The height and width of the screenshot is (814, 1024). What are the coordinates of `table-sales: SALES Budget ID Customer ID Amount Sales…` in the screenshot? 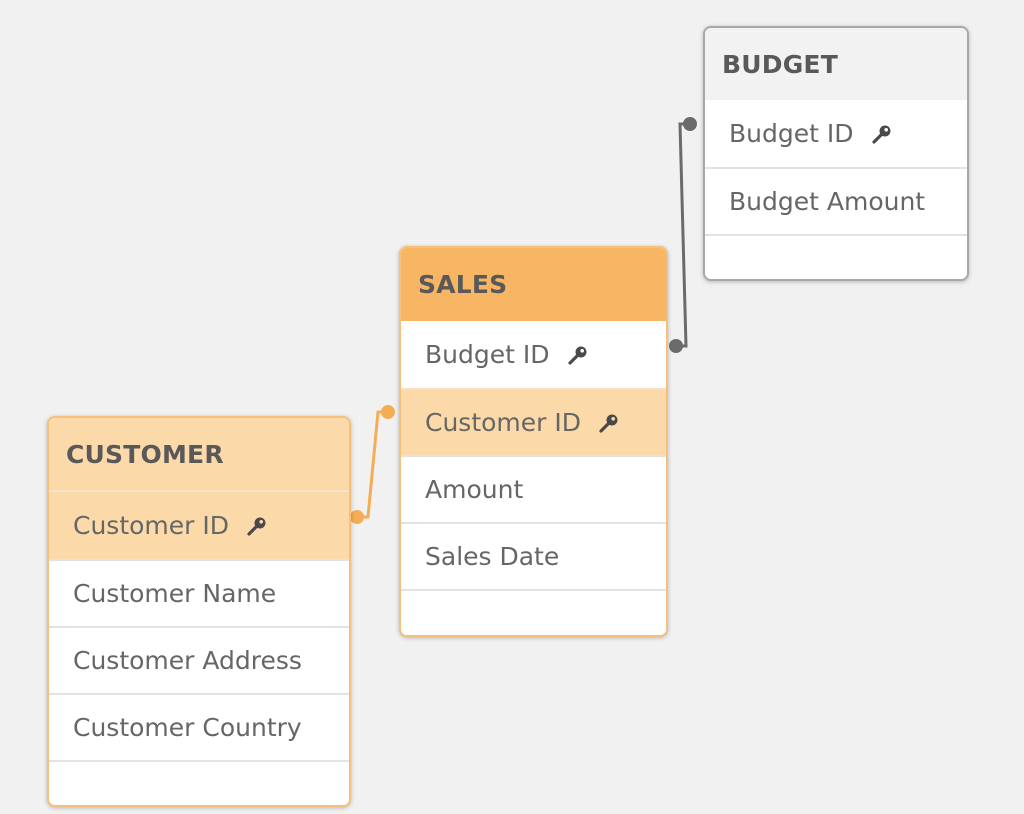 It's located at (533, 441).